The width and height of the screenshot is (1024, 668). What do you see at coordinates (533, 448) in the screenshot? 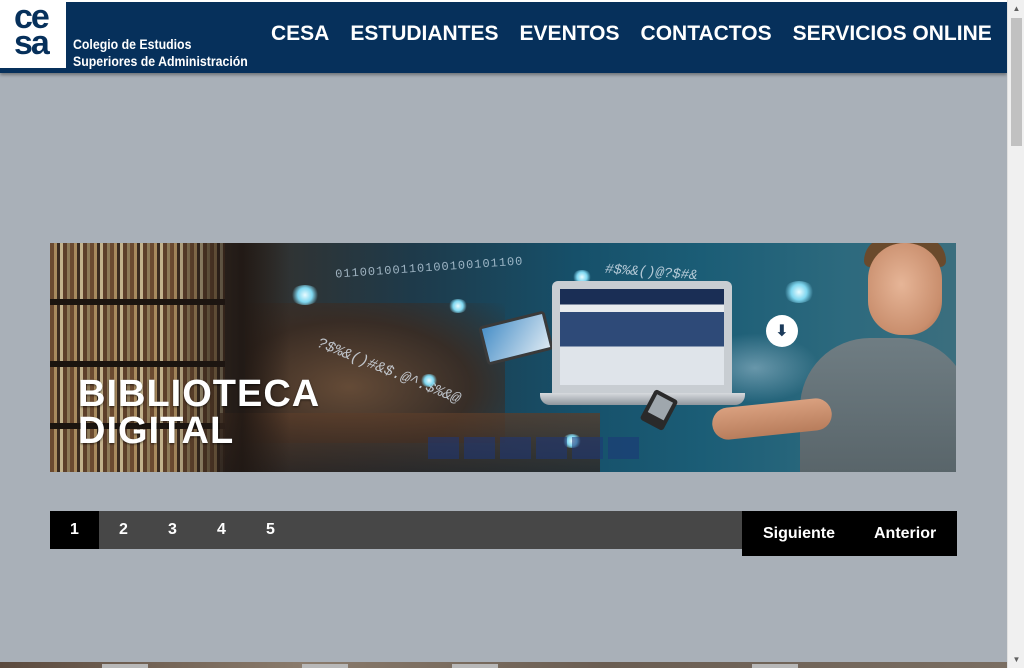
I see `thumbnail-tiles-decoration` at bounding box center [533, 448].